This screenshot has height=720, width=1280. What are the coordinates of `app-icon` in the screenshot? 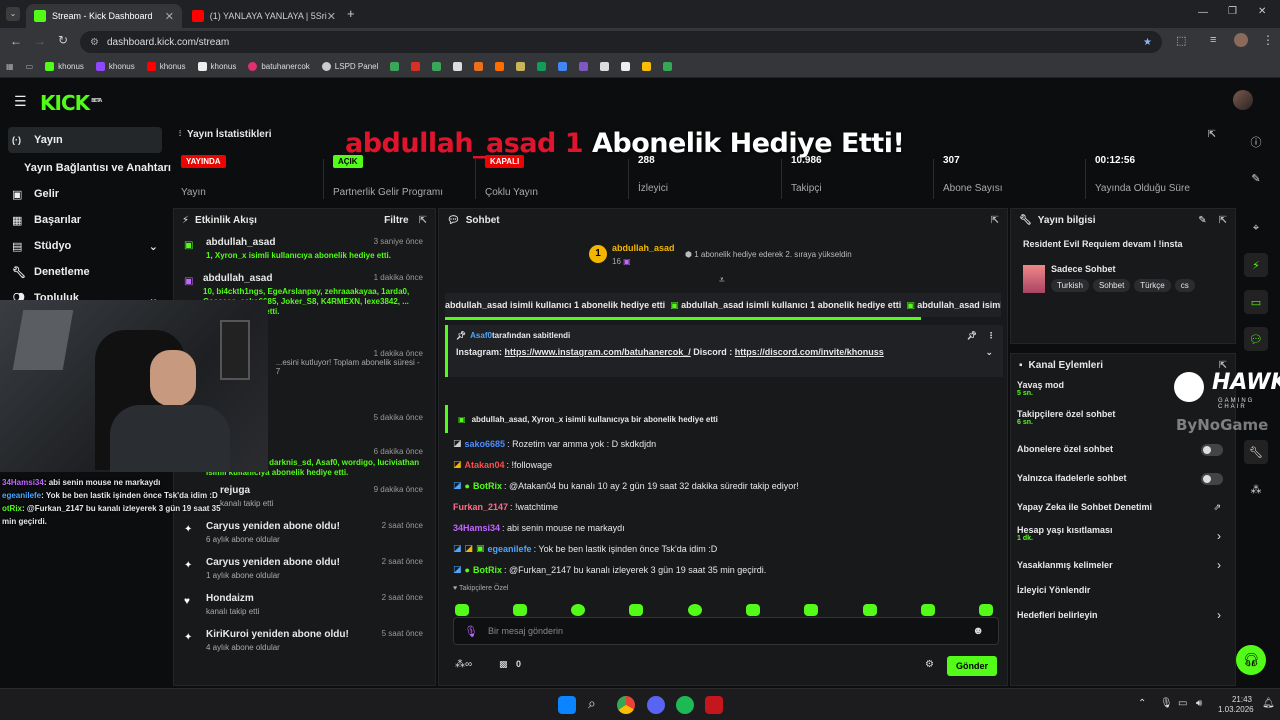 It's located at (714, 705).